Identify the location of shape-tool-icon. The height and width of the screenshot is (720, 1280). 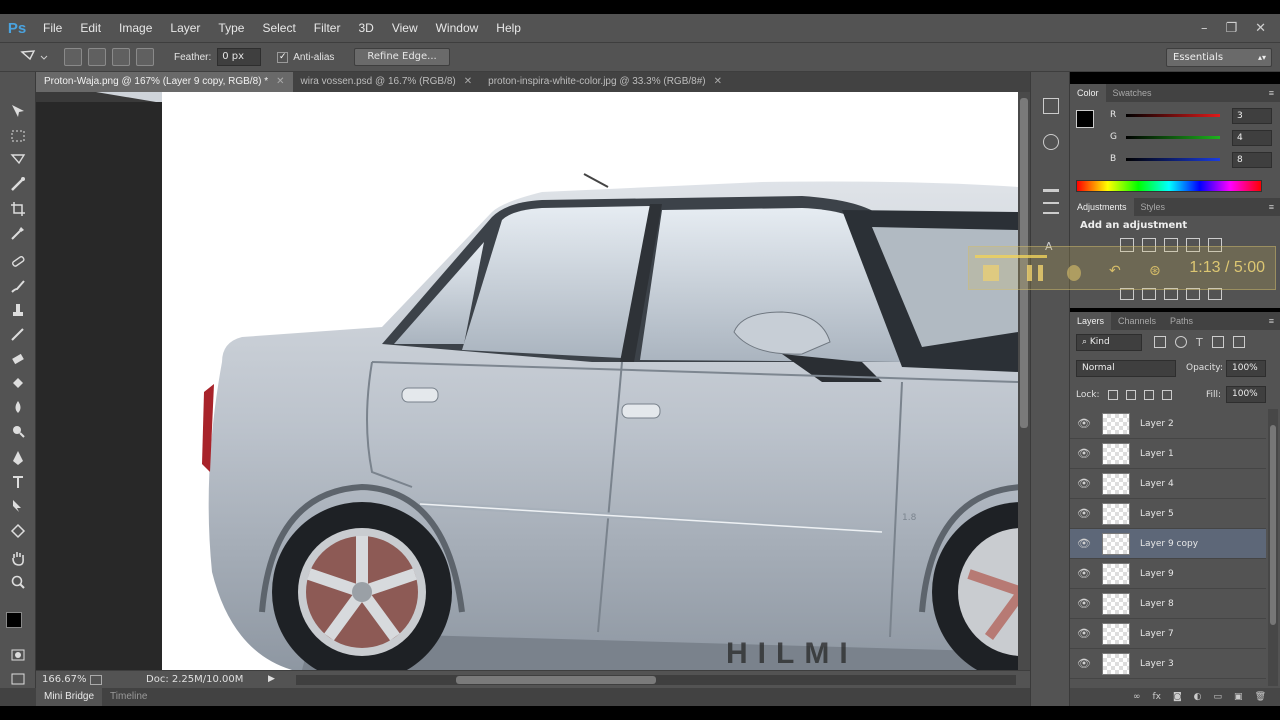
(18, 531).